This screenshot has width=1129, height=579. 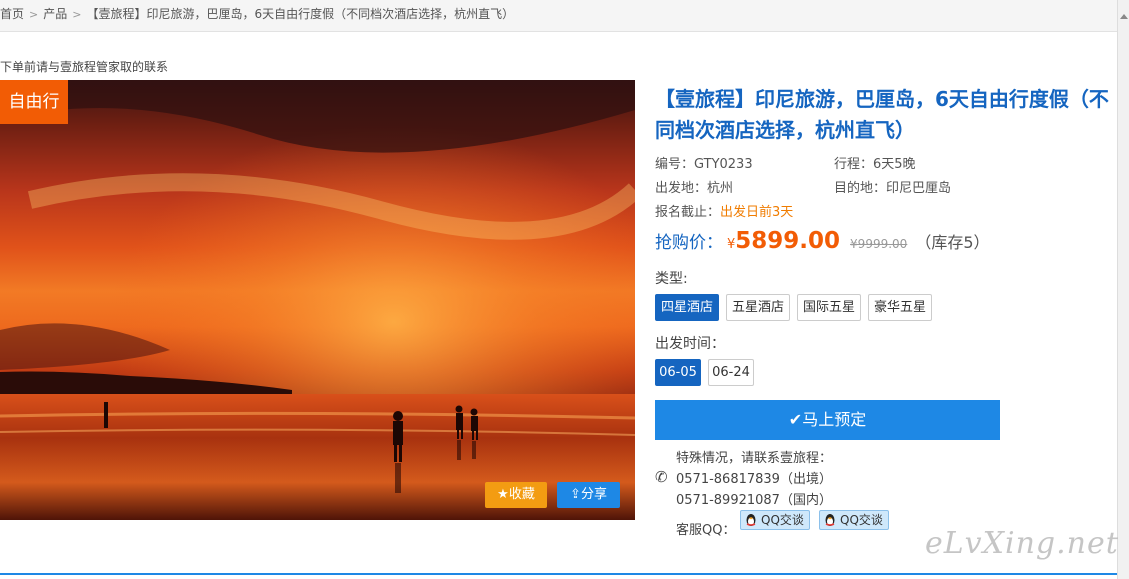 What do you see at coordinates (723, 164) in the screenshot?
I see `product-code-value: GTY0233` at bounding box center [723, 164].